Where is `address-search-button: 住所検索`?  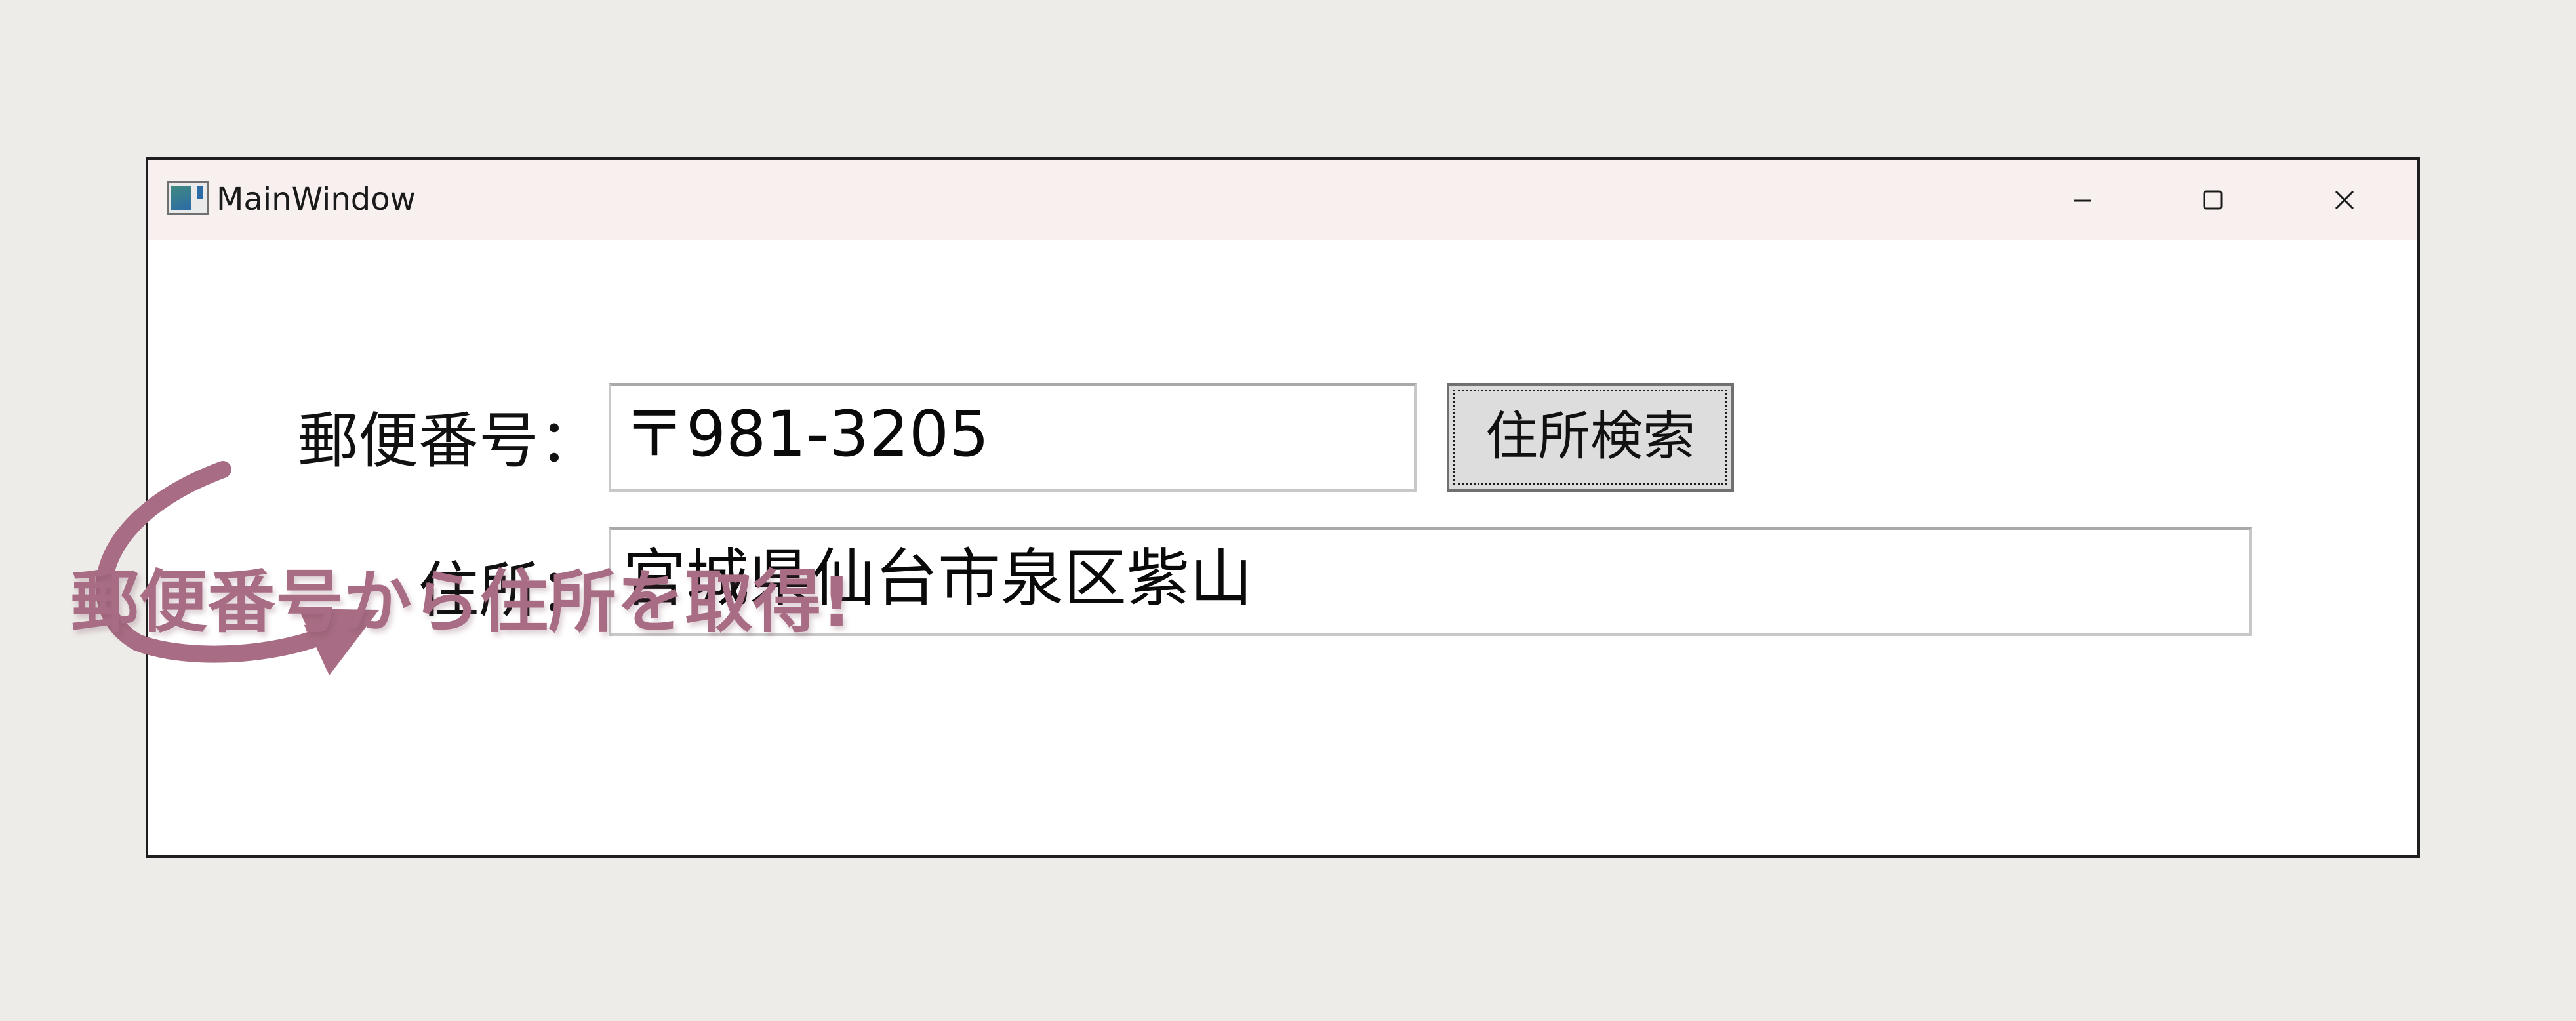 address-search-button: 住所検索 is located at coordinates (1590, 437).